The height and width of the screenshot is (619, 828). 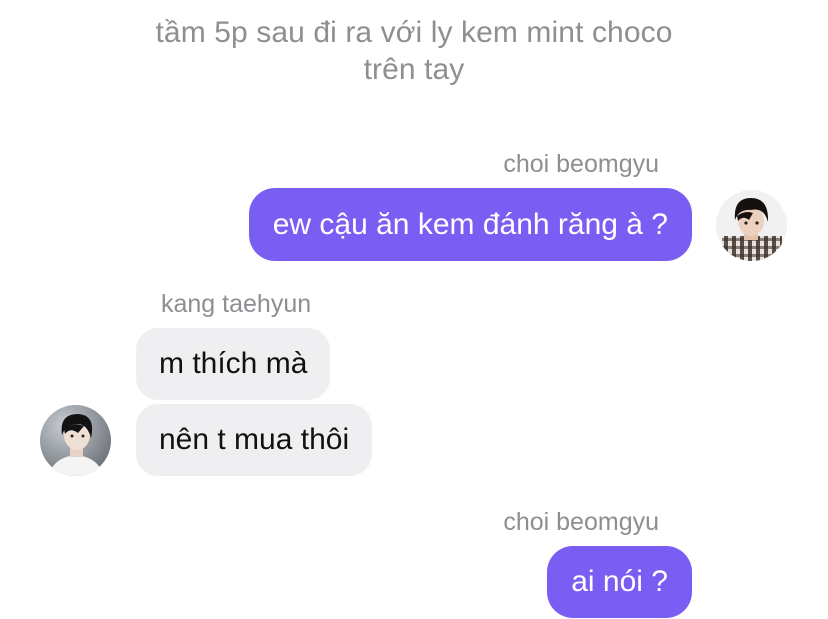 I want to click on sender-name-taehyun: kang taehyun, so click(x=236, y=304).